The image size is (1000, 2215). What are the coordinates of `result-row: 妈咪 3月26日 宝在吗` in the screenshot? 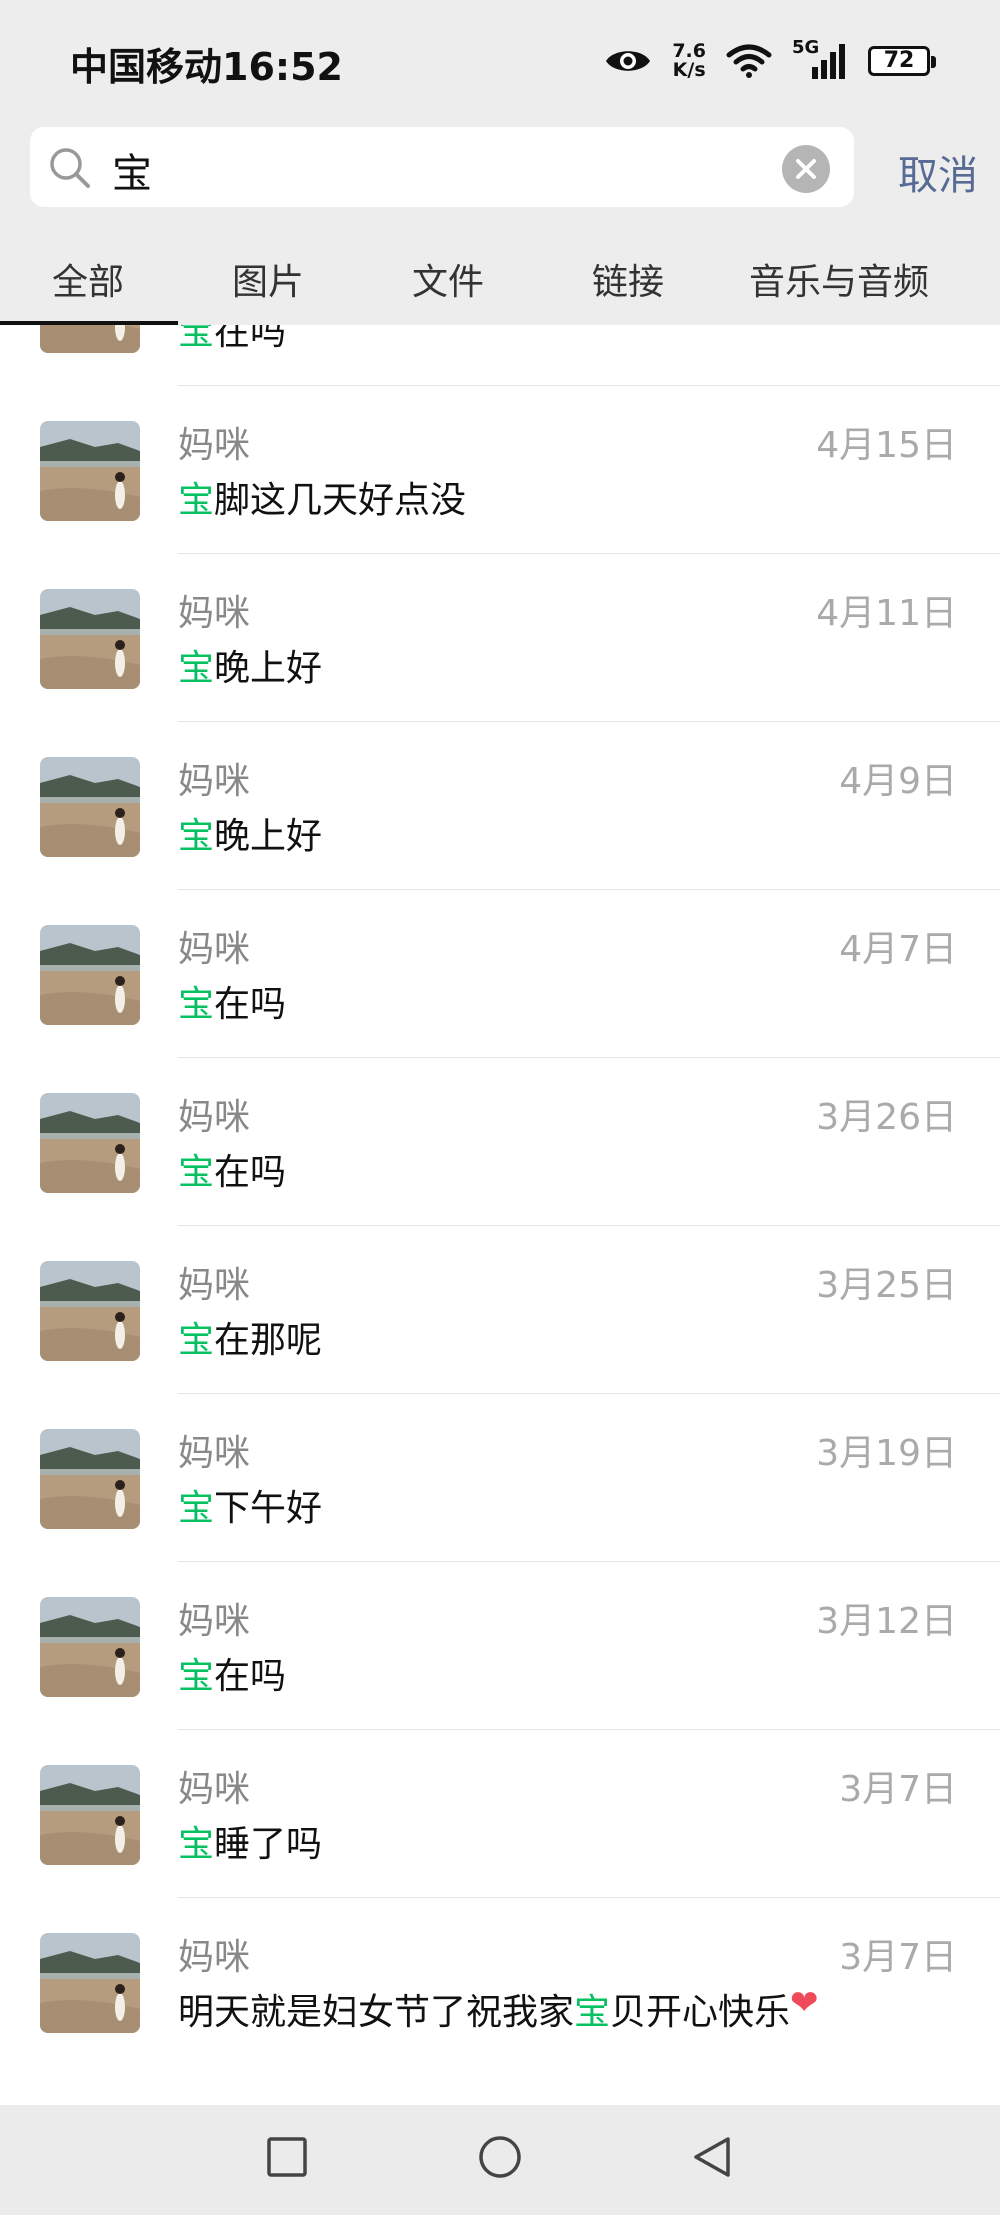 It's located at (500, 1142).